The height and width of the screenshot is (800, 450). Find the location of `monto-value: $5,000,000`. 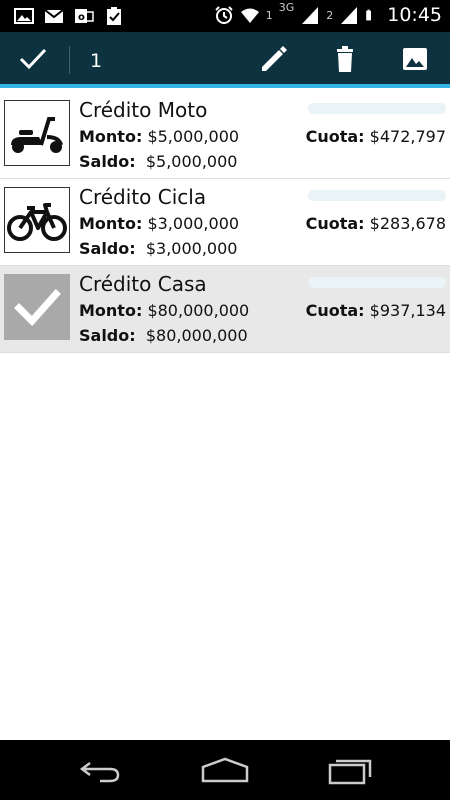

monto-value: $5,000,000 is located at coordinates (193, 136).